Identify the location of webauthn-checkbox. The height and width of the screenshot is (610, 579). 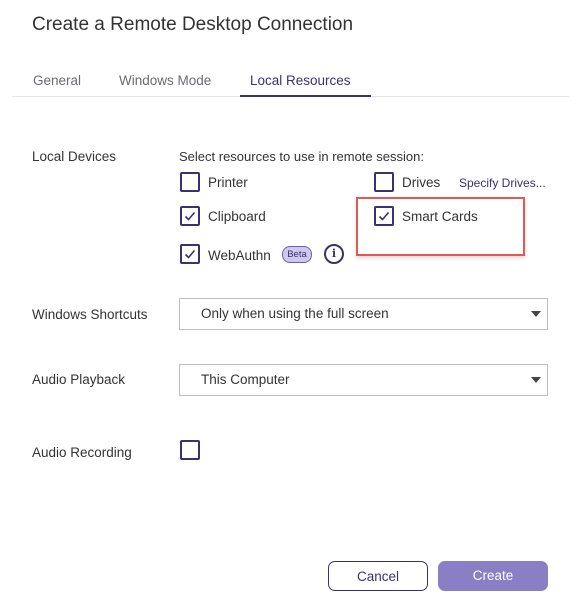
(190, 254).